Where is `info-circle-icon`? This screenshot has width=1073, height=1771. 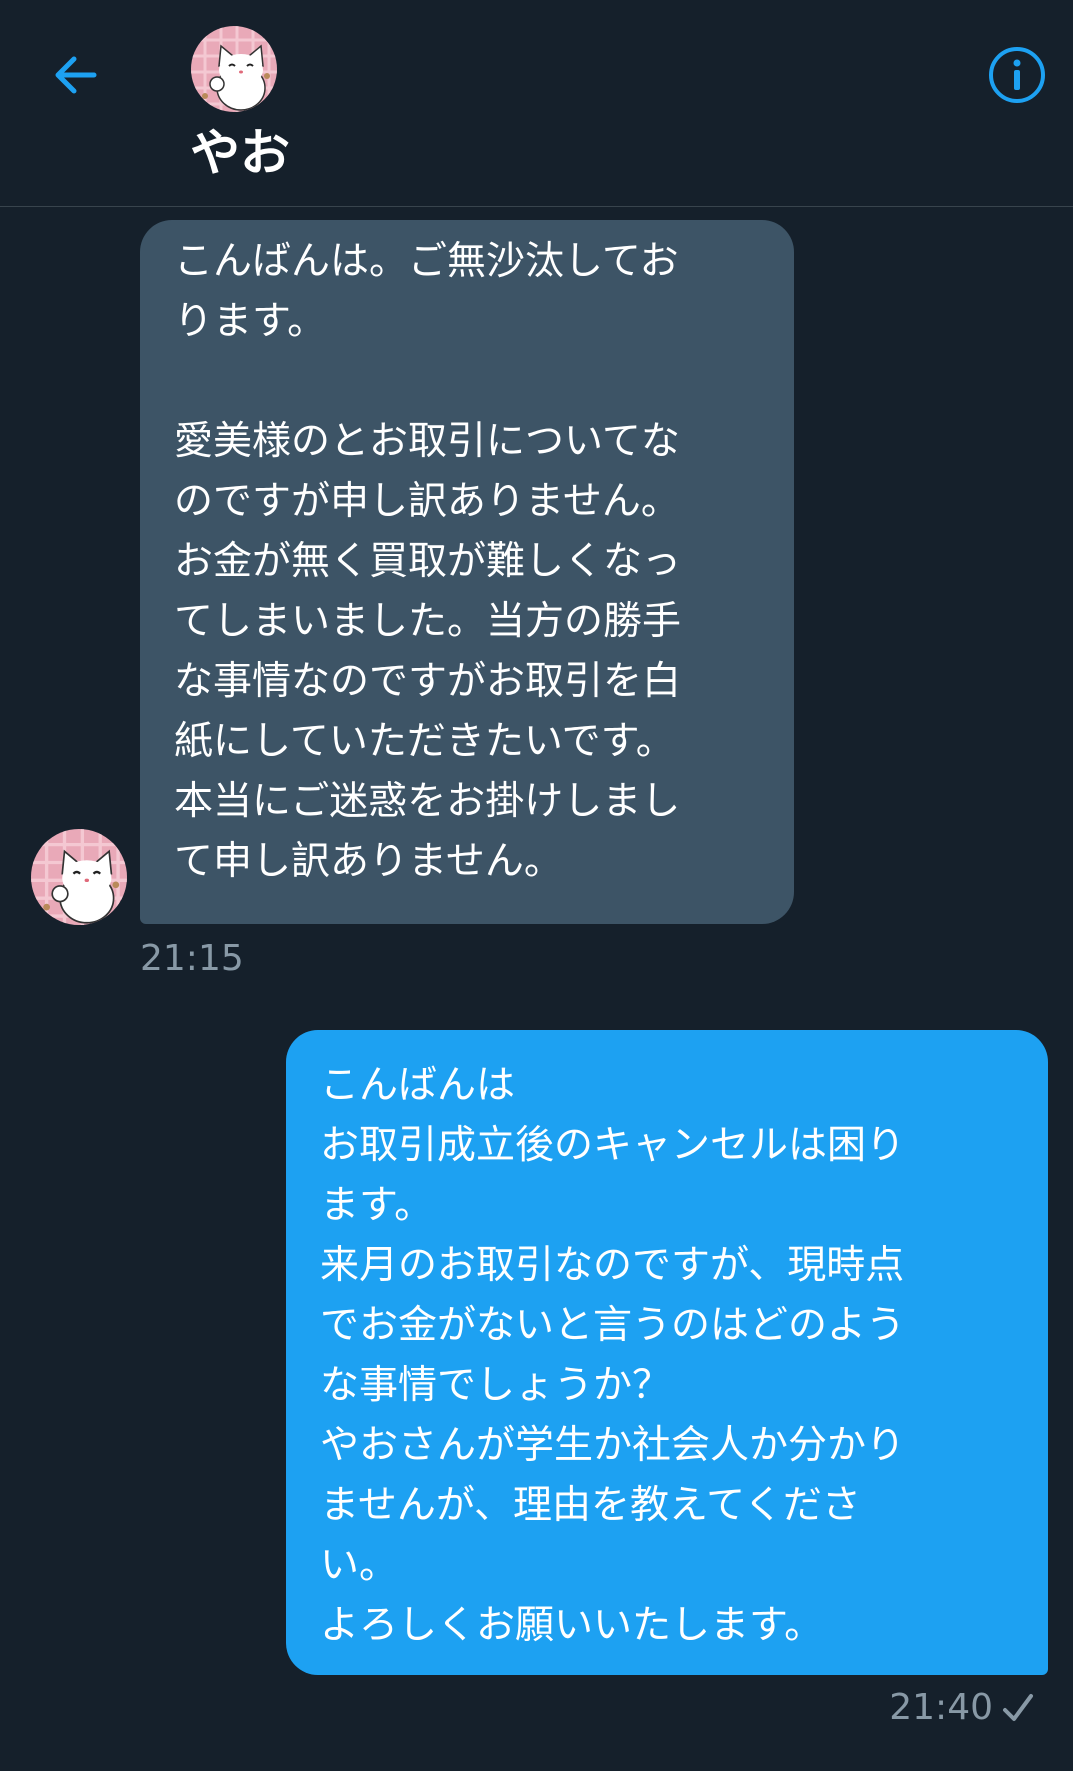
info-circle-icon is located at coordinates (1017, 75).